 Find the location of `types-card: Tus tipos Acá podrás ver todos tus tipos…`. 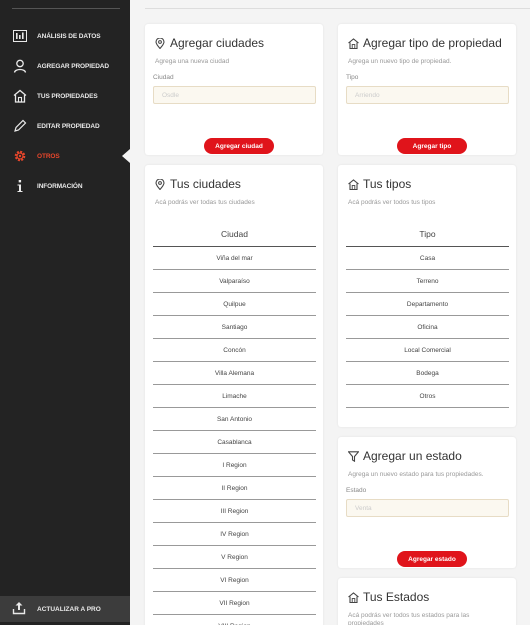

types-card: Tus tipos Acá podrás ver todos tus tipos… is located at coordinates (427, 296).